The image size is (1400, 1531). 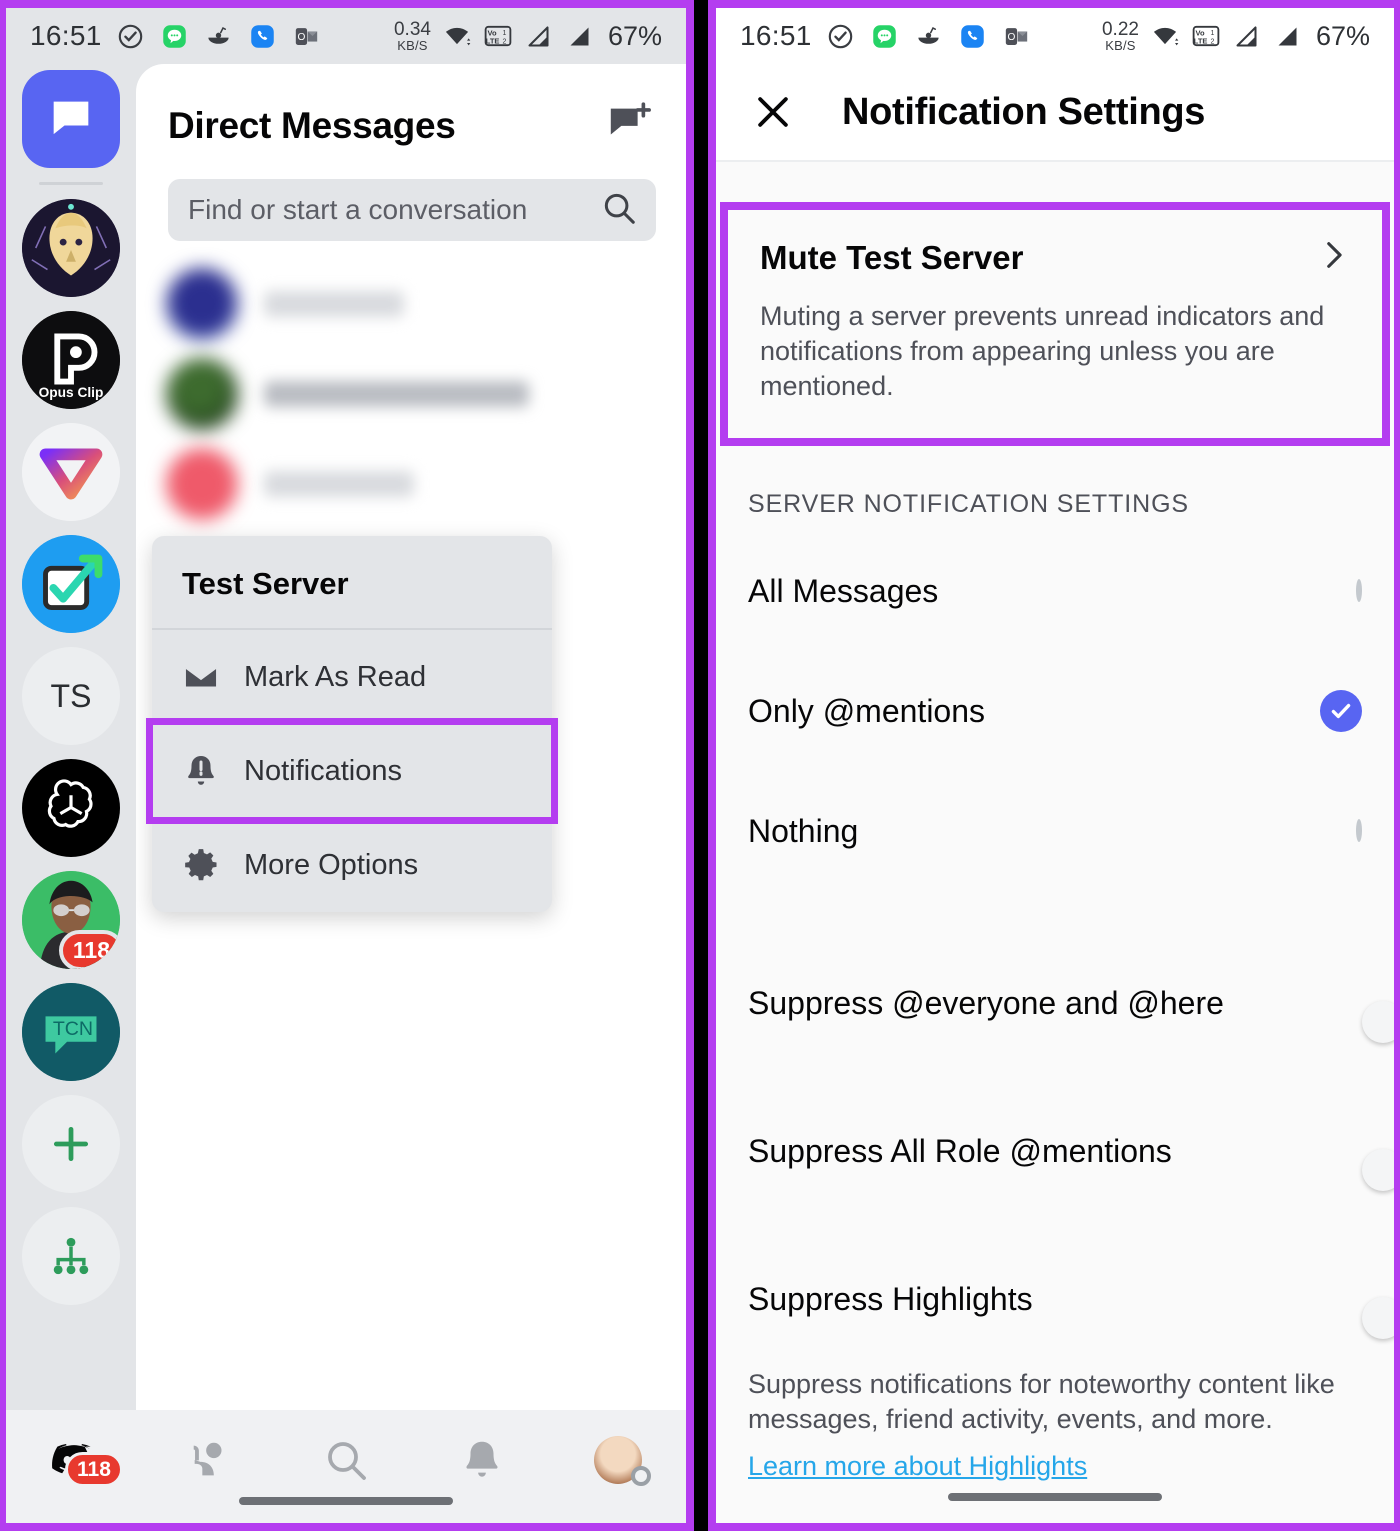 What do you see at coordinates (335, 676) in the screenshot?
I see `context-menu-item-label: Mark As Read` at bounding box center [335, 676].